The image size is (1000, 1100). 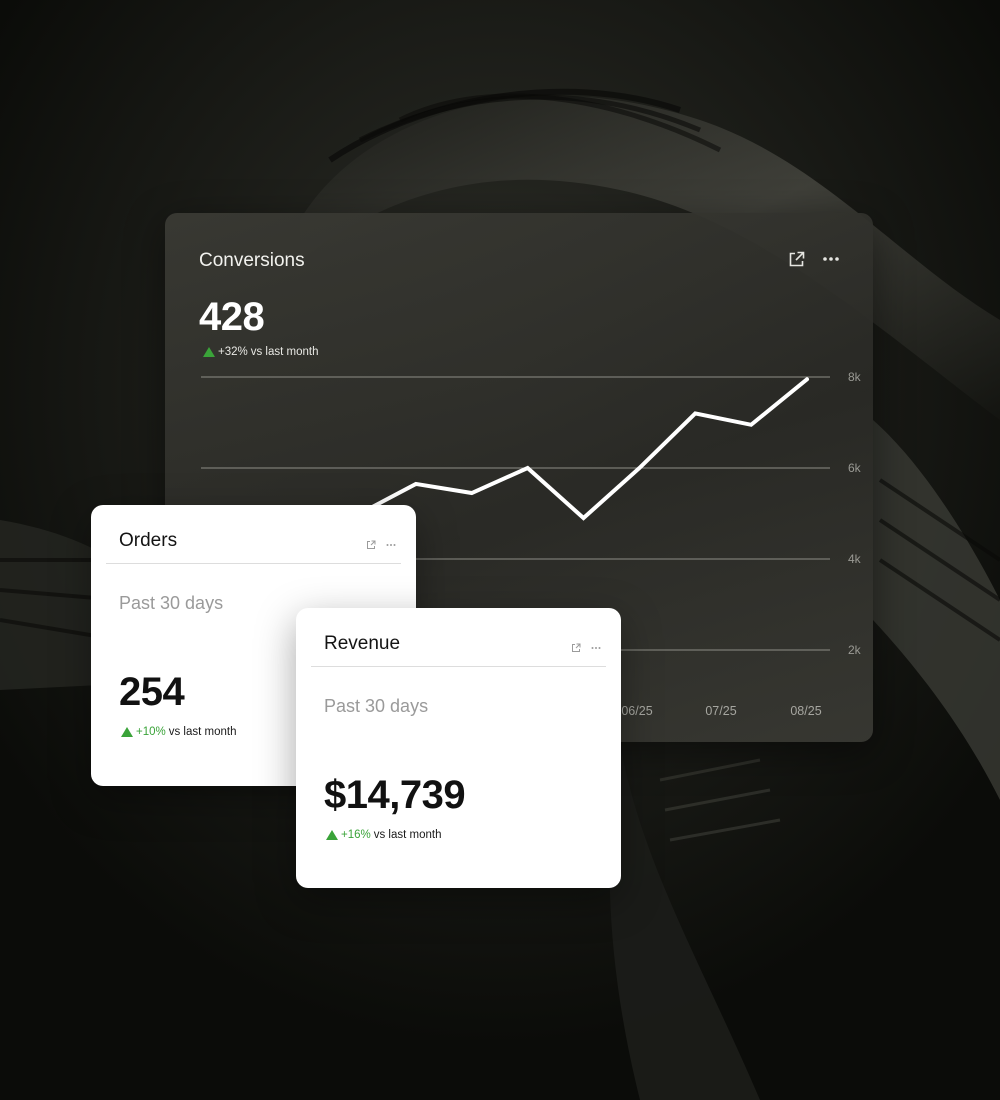 I want to click on x-tick-label: 08/25, so click(x=805, y=711).